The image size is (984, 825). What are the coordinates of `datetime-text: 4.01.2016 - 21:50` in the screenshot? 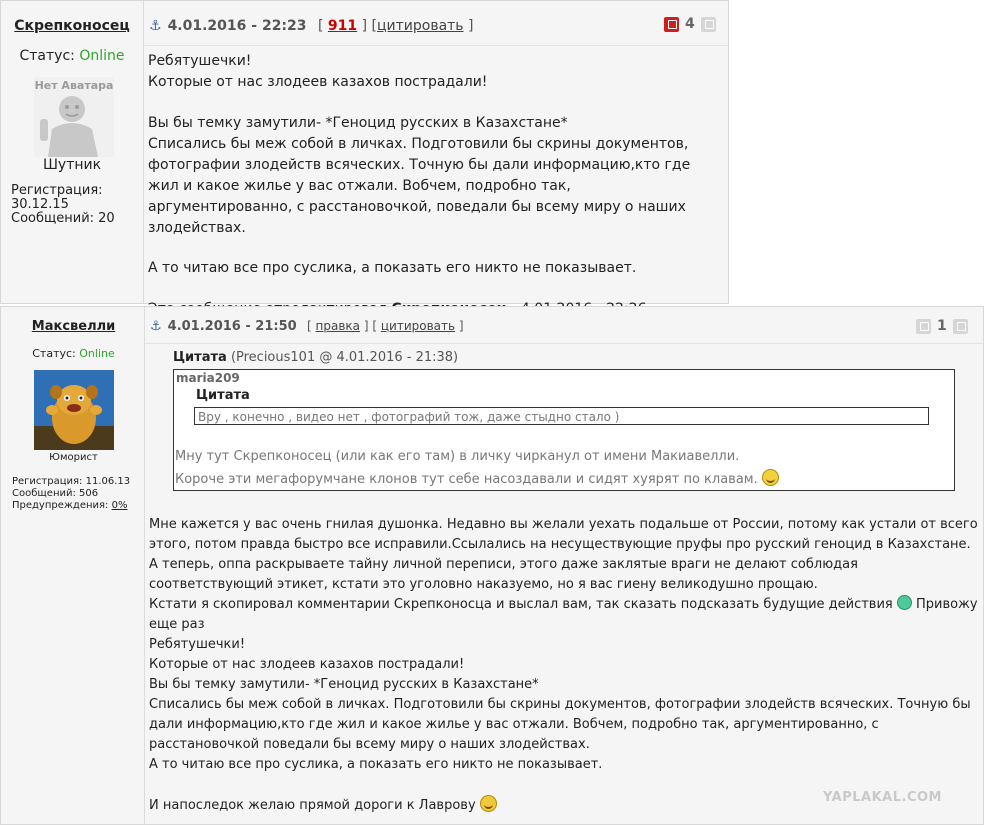 It's located at (232, 326).